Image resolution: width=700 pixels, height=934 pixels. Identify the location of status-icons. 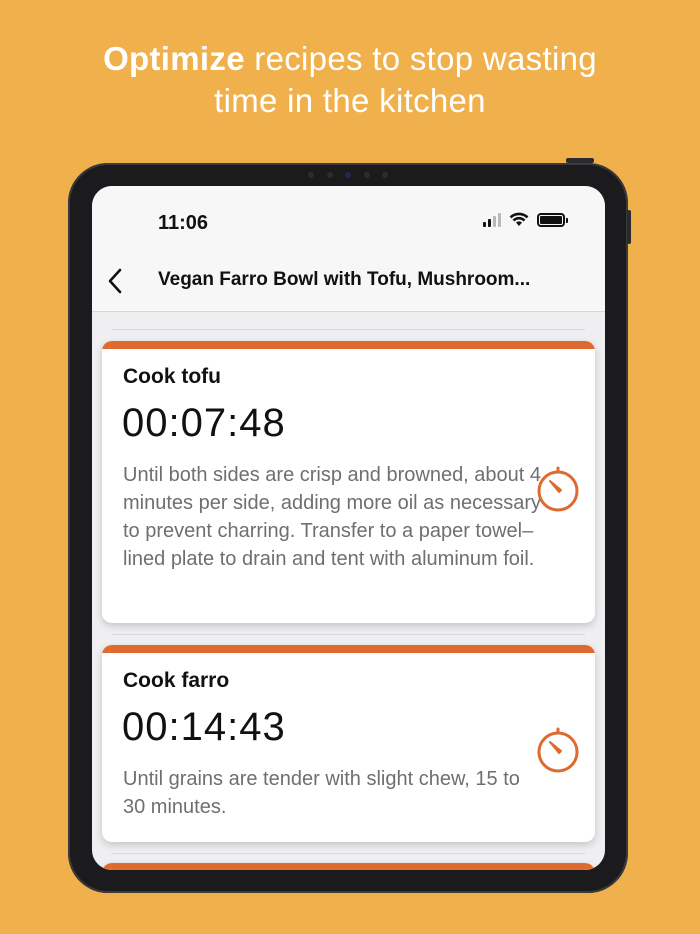
(525, 219).